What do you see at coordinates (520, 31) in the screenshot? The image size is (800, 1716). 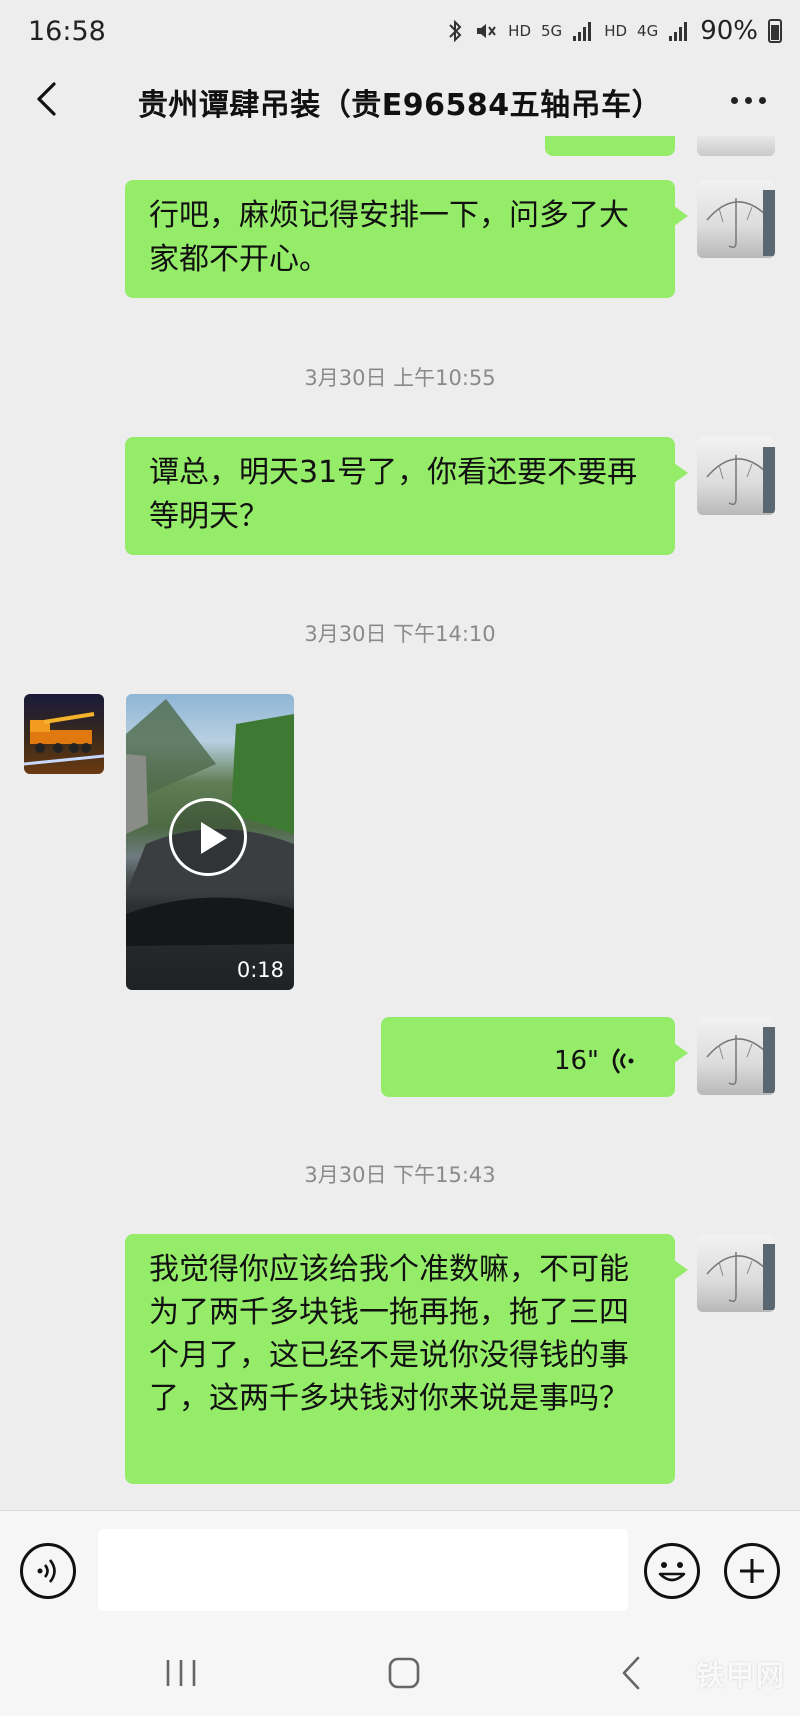 I see `hd-label: HD` at bounding box center [520, 31].